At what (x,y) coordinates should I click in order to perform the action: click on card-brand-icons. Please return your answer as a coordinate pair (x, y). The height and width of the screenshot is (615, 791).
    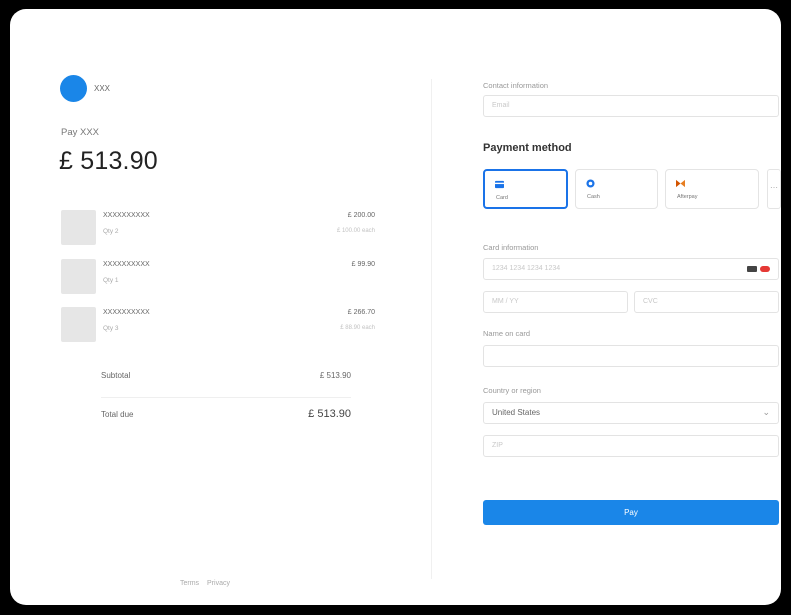
    Looking at the image, I should click on (758, 269).